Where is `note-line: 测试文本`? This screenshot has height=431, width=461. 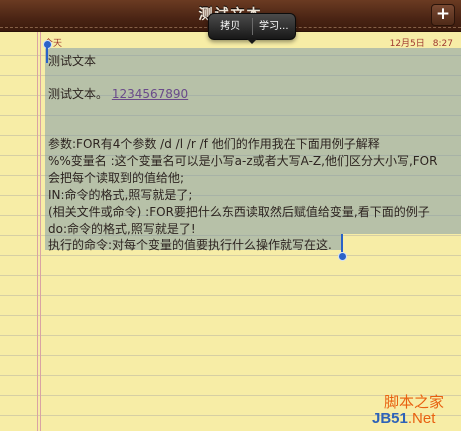
note-line: 测试文本 is located at coordinates (72, 61).